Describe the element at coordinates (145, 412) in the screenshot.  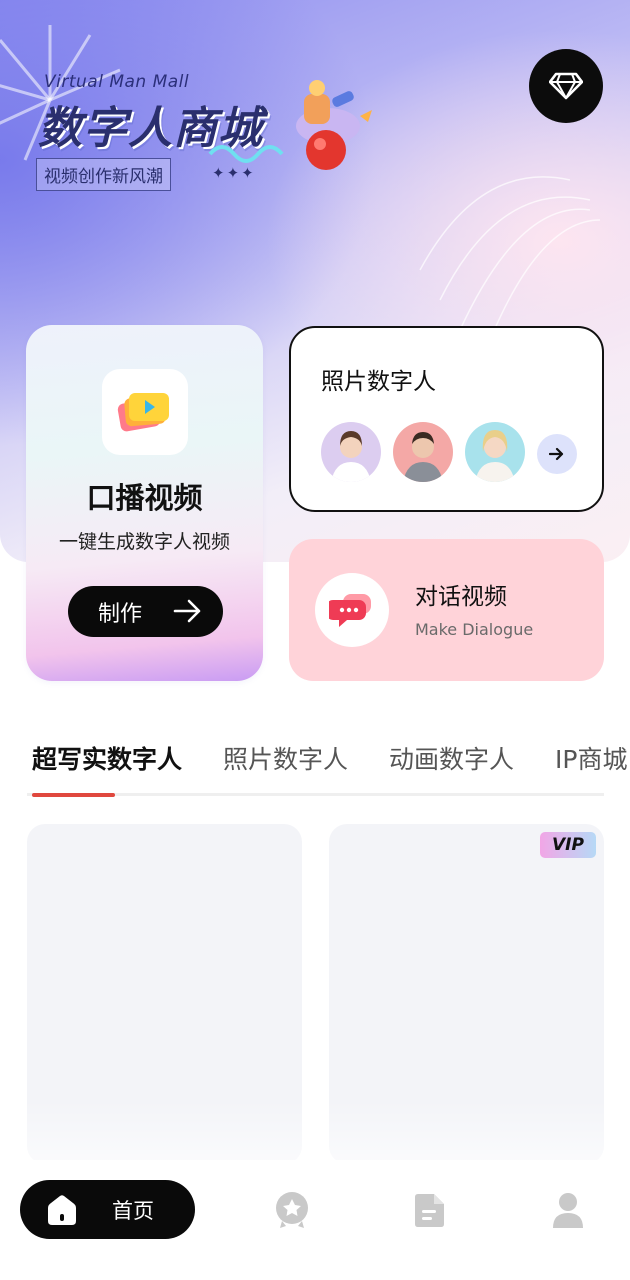
I see `video-app-icon` at that location.